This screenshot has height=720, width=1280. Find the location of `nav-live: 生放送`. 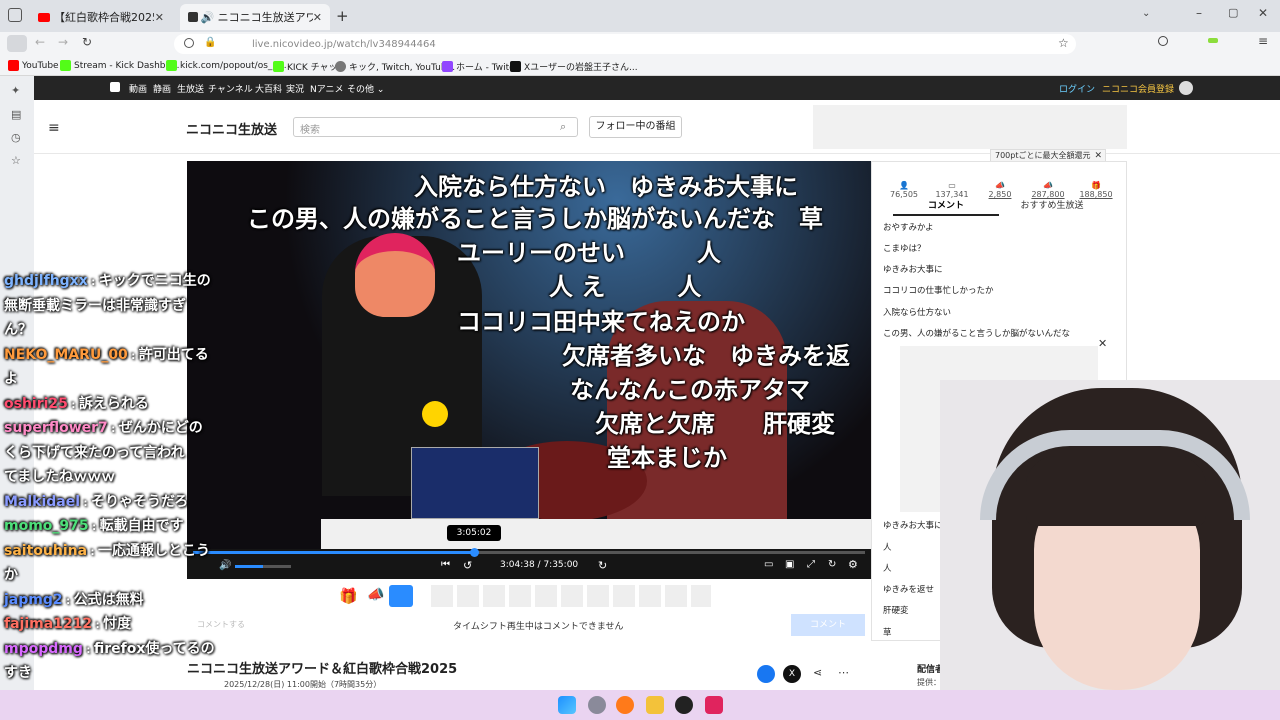

nav-live: 生放送 is located at coordinates (190, 88).